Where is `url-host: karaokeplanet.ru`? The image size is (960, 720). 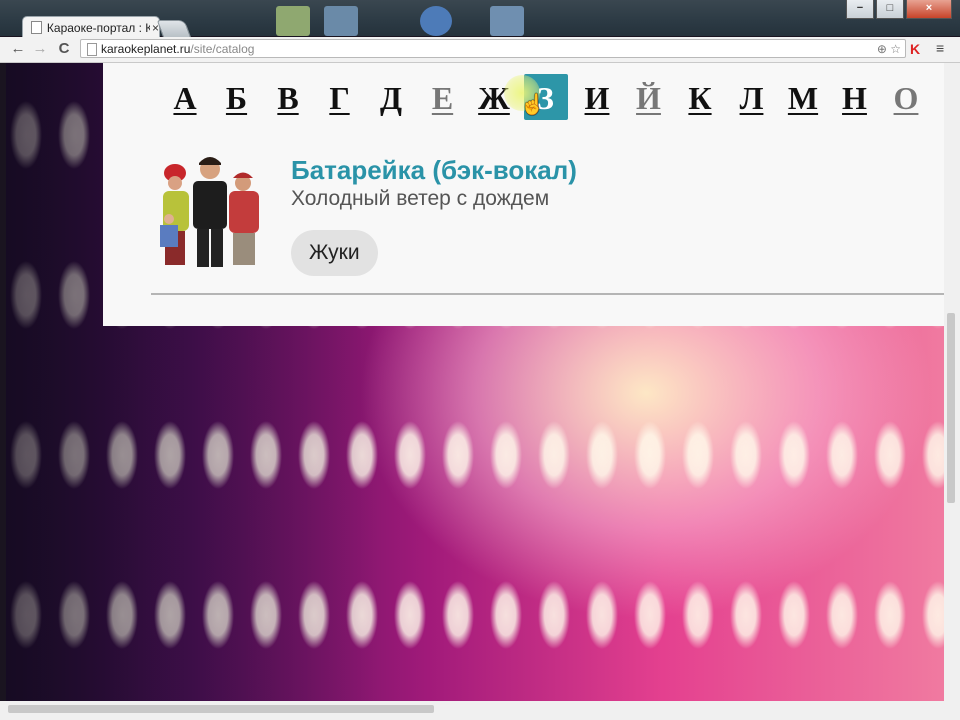 url-host: karaokeplanet.ru is located at coordinates (146, 49).